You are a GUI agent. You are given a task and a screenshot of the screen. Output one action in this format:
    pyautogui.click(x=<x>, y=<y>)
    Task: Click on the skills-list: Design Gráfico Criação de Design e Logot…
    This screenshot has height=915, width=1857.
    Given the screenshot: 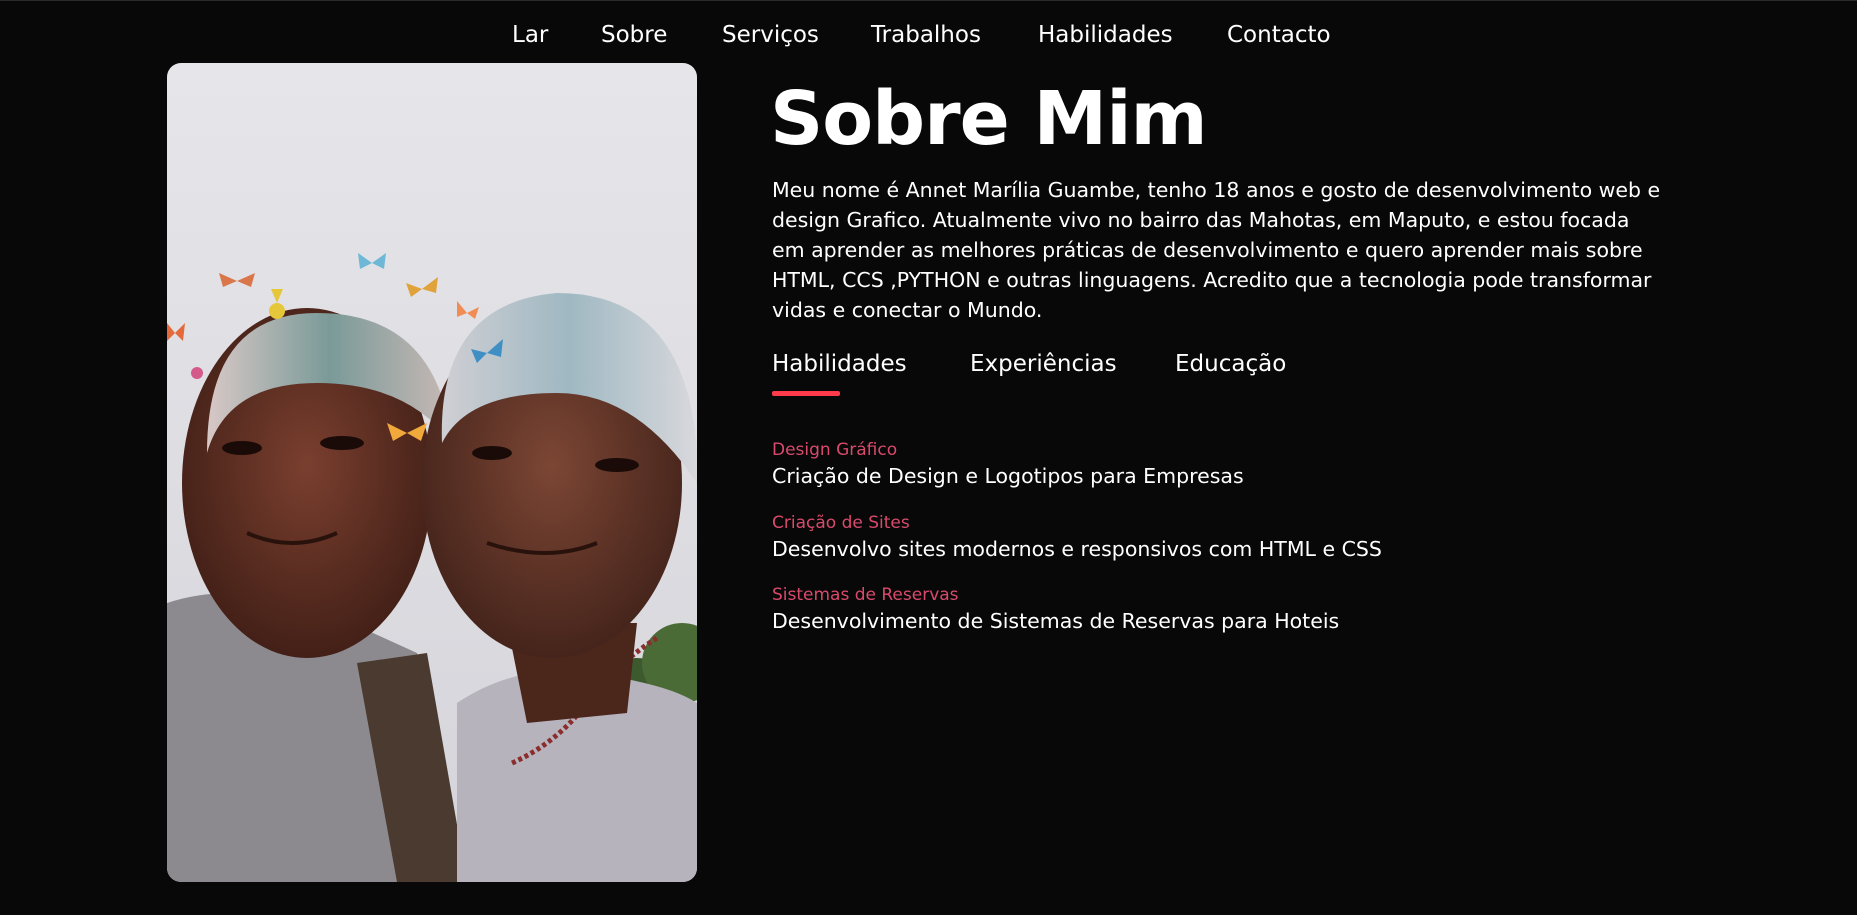 What is the action you would take?
    pyautogui.click(x=1222, y=547)
    